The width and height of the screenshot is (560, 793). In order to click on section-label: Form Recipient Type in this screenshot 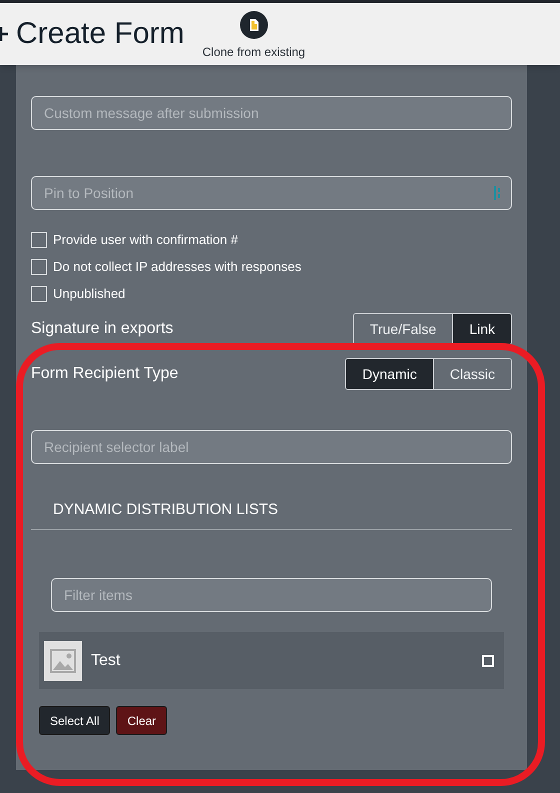, I will do `click(104, 374)`.